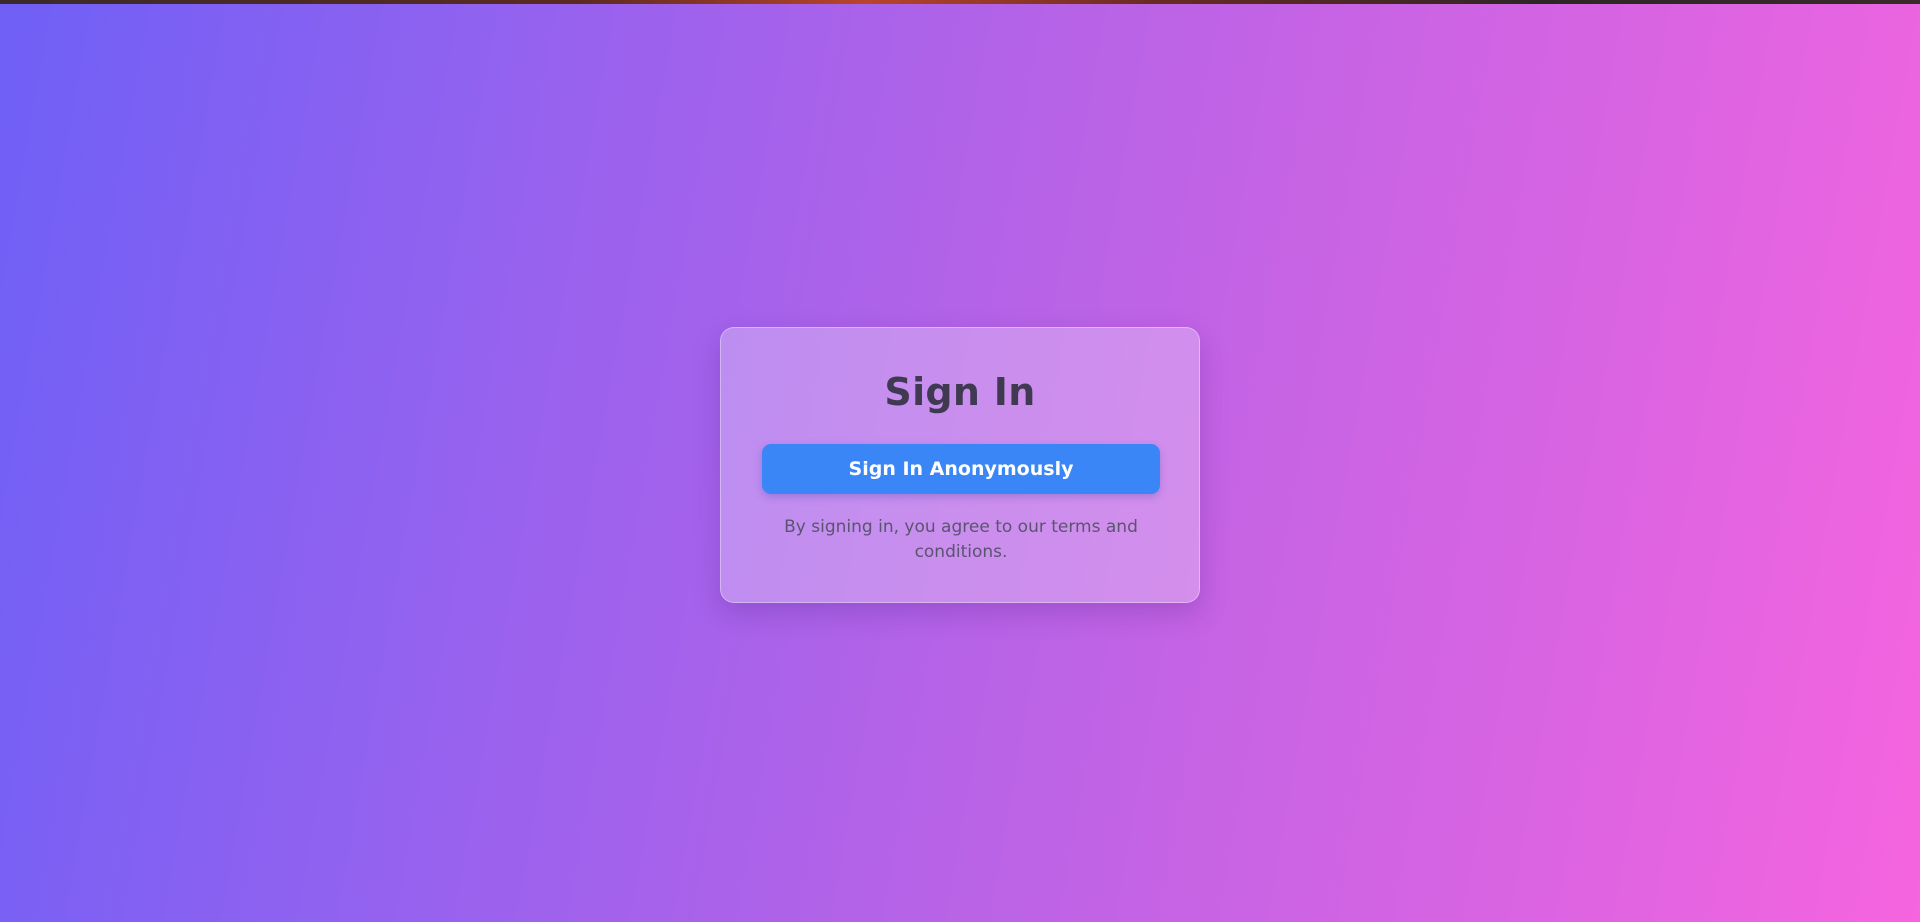 Image resolution: width=1920 pixels, height=922 pixels. Describe the element at coordinates (961, 469) in the screenshot. I see `sign-in-anonymously-button: Sign In Anonymously` at that location.